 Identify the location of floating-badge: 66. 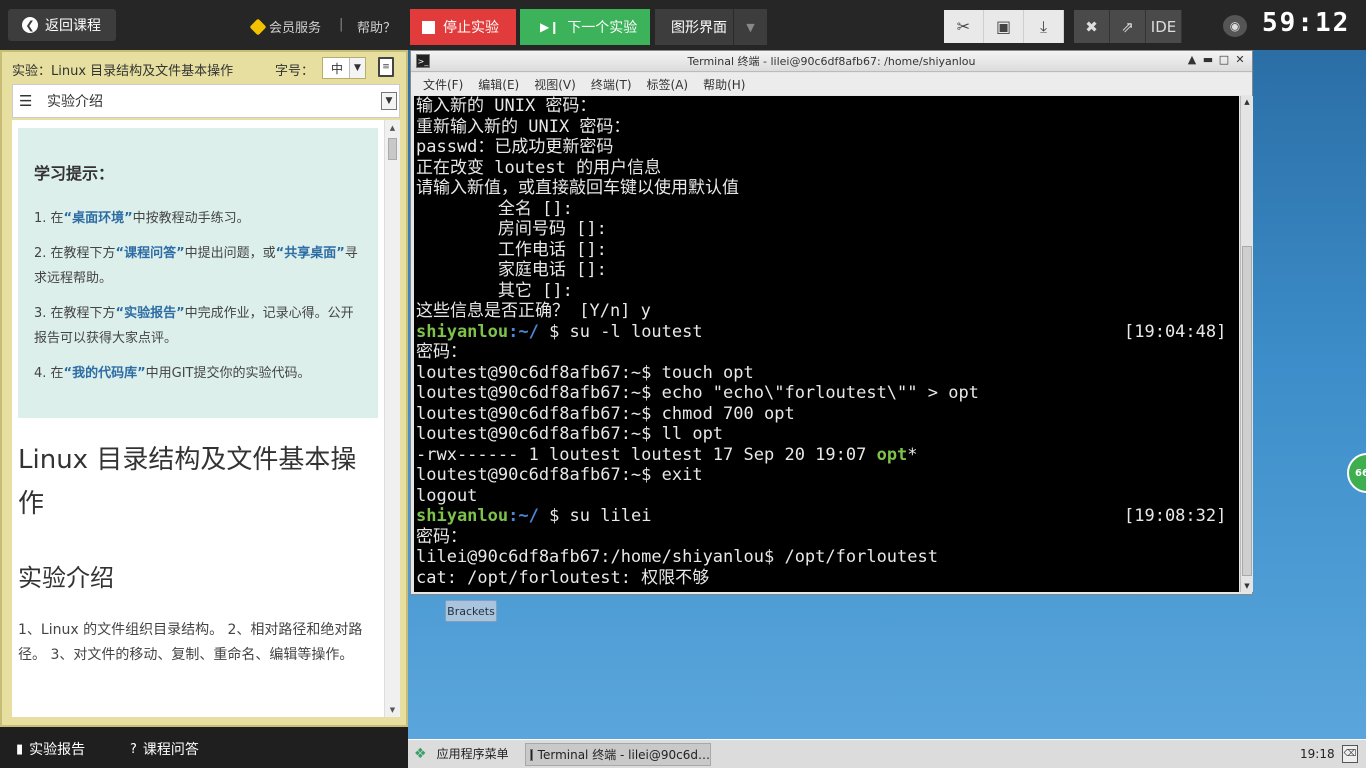
(1356, 473).